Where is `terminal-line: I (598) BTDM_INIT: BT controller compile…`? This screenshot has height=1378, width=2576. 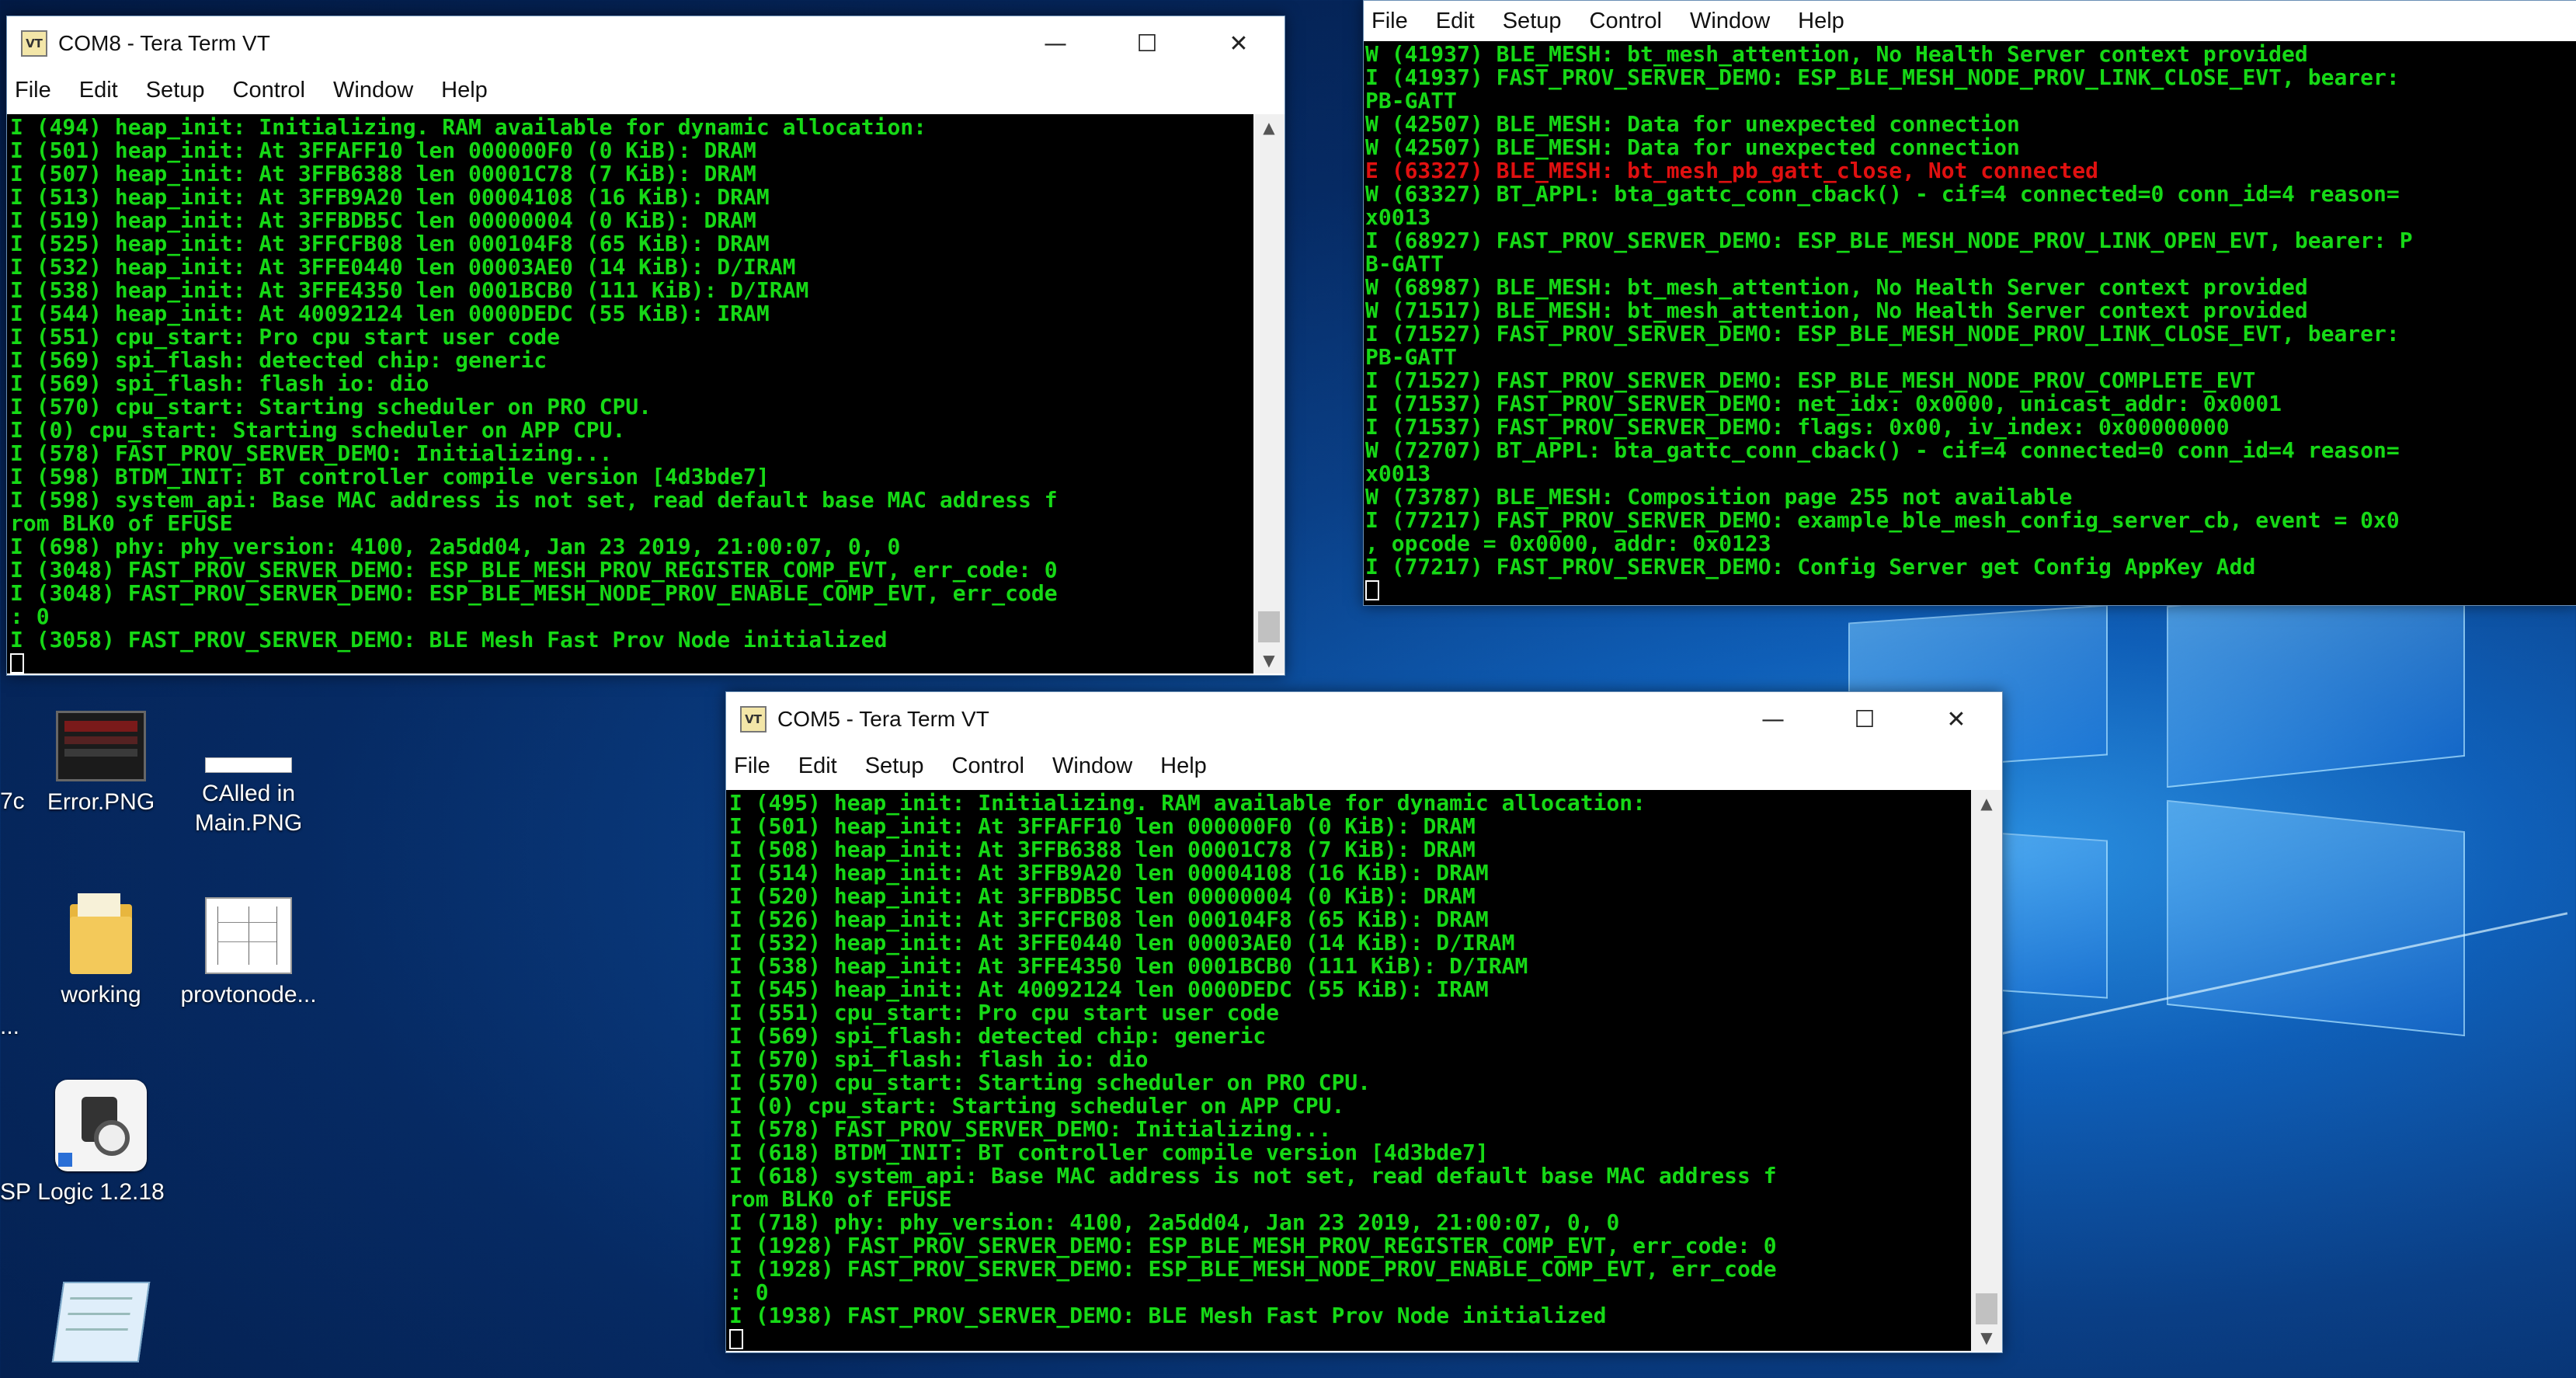
terminal-line: I (598) BTDM_INIT: BT controller compile… is located at coordinates (390, 477).